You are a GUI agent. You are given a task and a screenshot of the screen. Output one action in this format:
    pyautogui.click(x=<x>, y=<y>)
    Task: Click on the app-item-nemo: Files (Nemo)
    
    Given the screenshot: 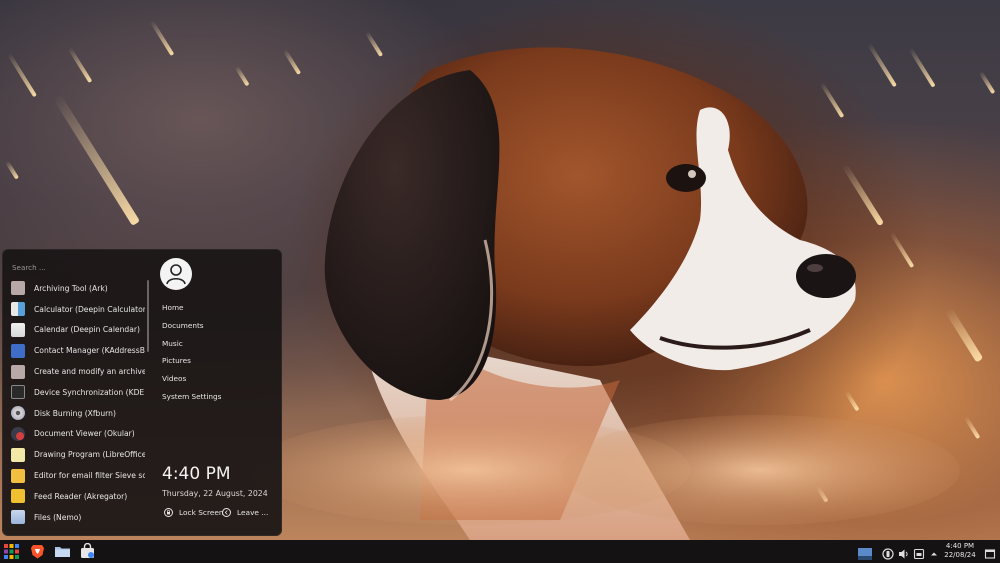 What is the action you would take?
    pyautogui.click(x=78, y=517)
    